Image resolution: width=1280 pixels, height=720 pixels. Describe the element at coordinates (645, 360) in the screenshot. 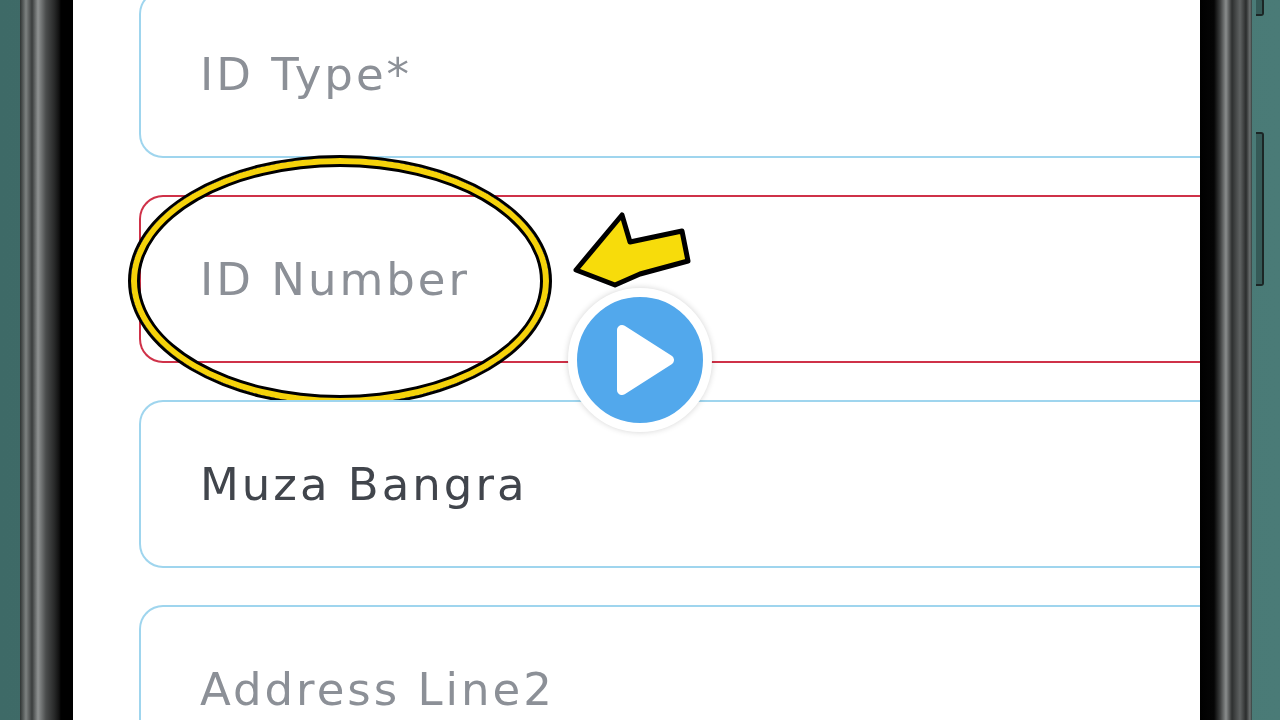

I see `play-icon` at that location.